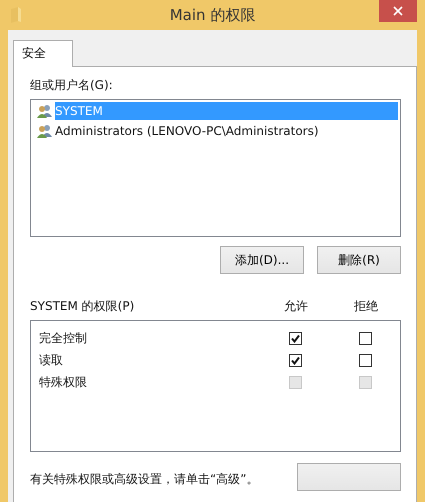  Describe the element at coordinates (63, 338) in the screenshot. I see `permission-name: 完全控制` at that location.